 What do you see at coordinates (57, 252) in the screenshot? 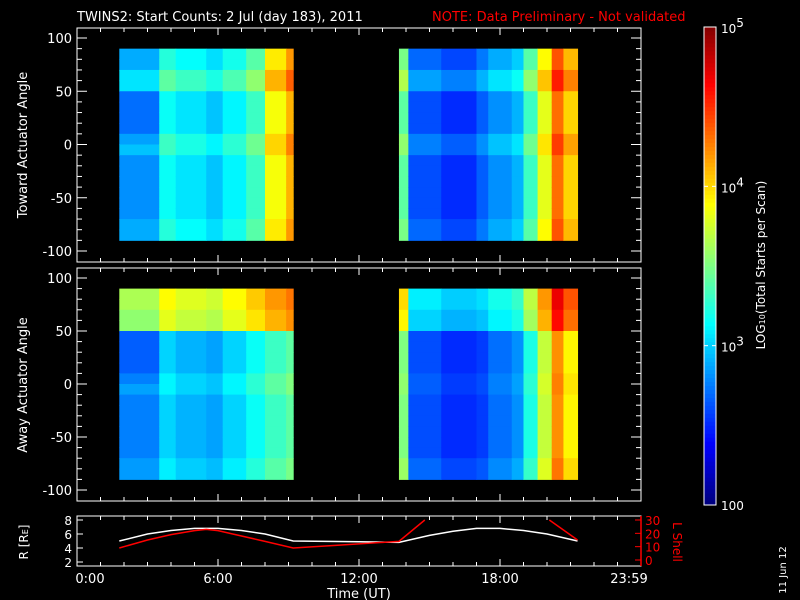
I see `y-tick-label: -100` at bounding box center [57, 252].